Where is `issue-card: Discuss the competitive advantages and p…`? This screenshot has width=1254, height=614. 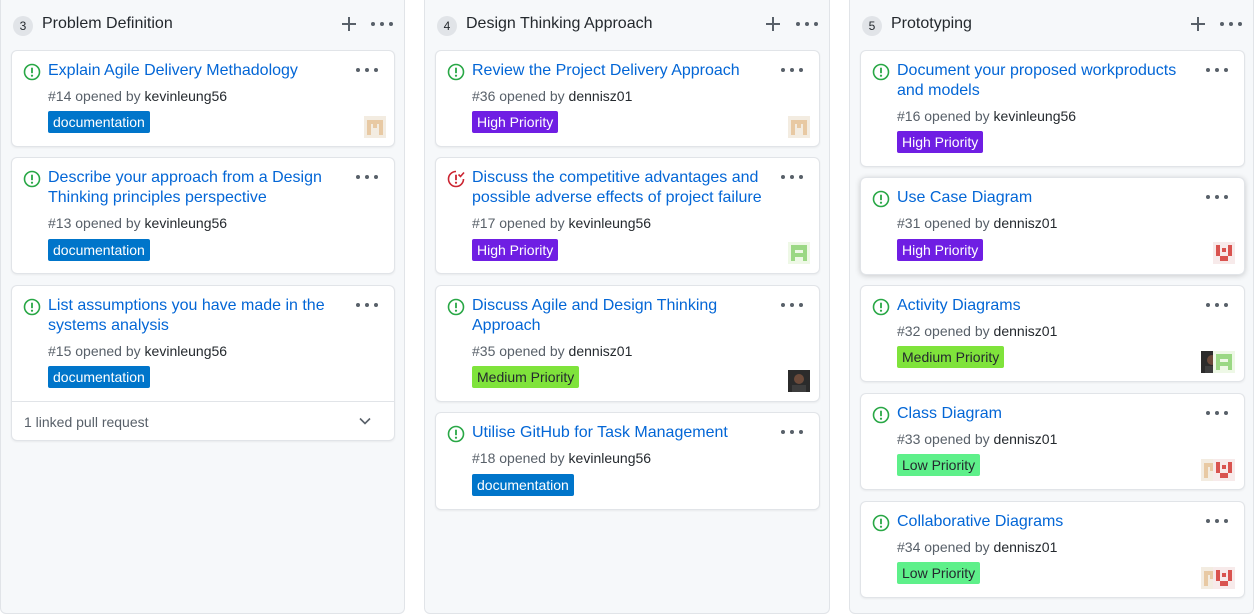 issue-card: Discuss the competitive advantages and p… is located at coordinates (627, 215).